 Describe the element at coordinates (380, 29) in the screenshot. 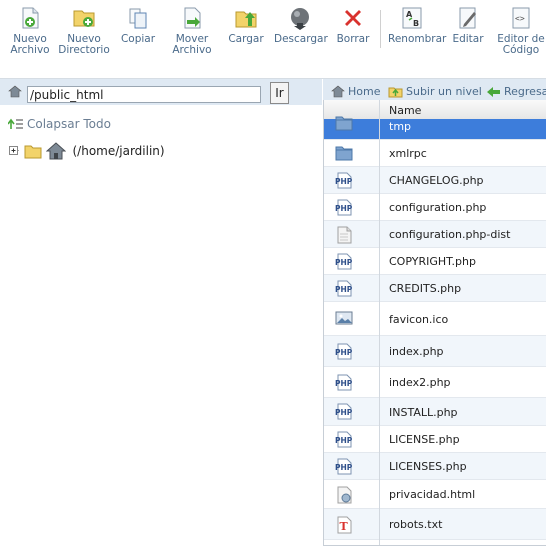

I see `toolbar-divider` at that location.